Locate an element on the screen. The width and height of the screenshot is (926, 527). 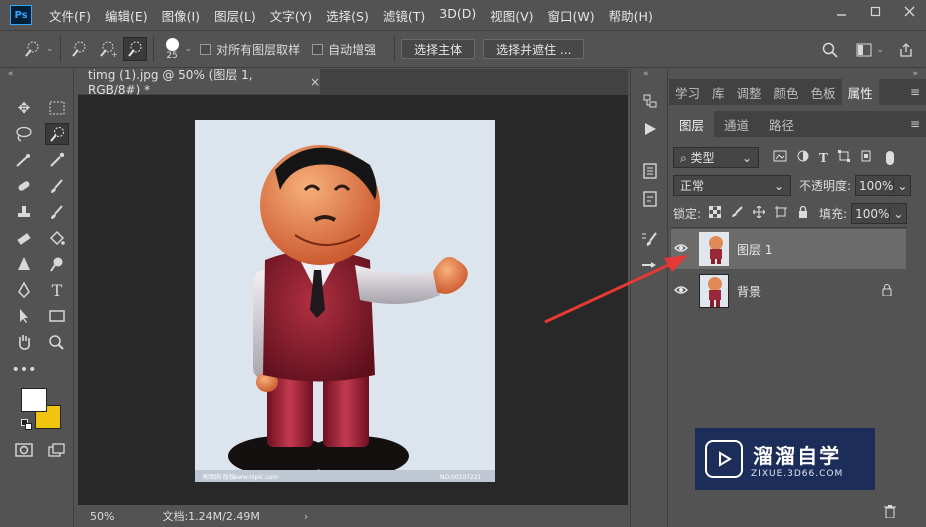
quick-select-tool-preset-icon is located at coordinates (32, 49).